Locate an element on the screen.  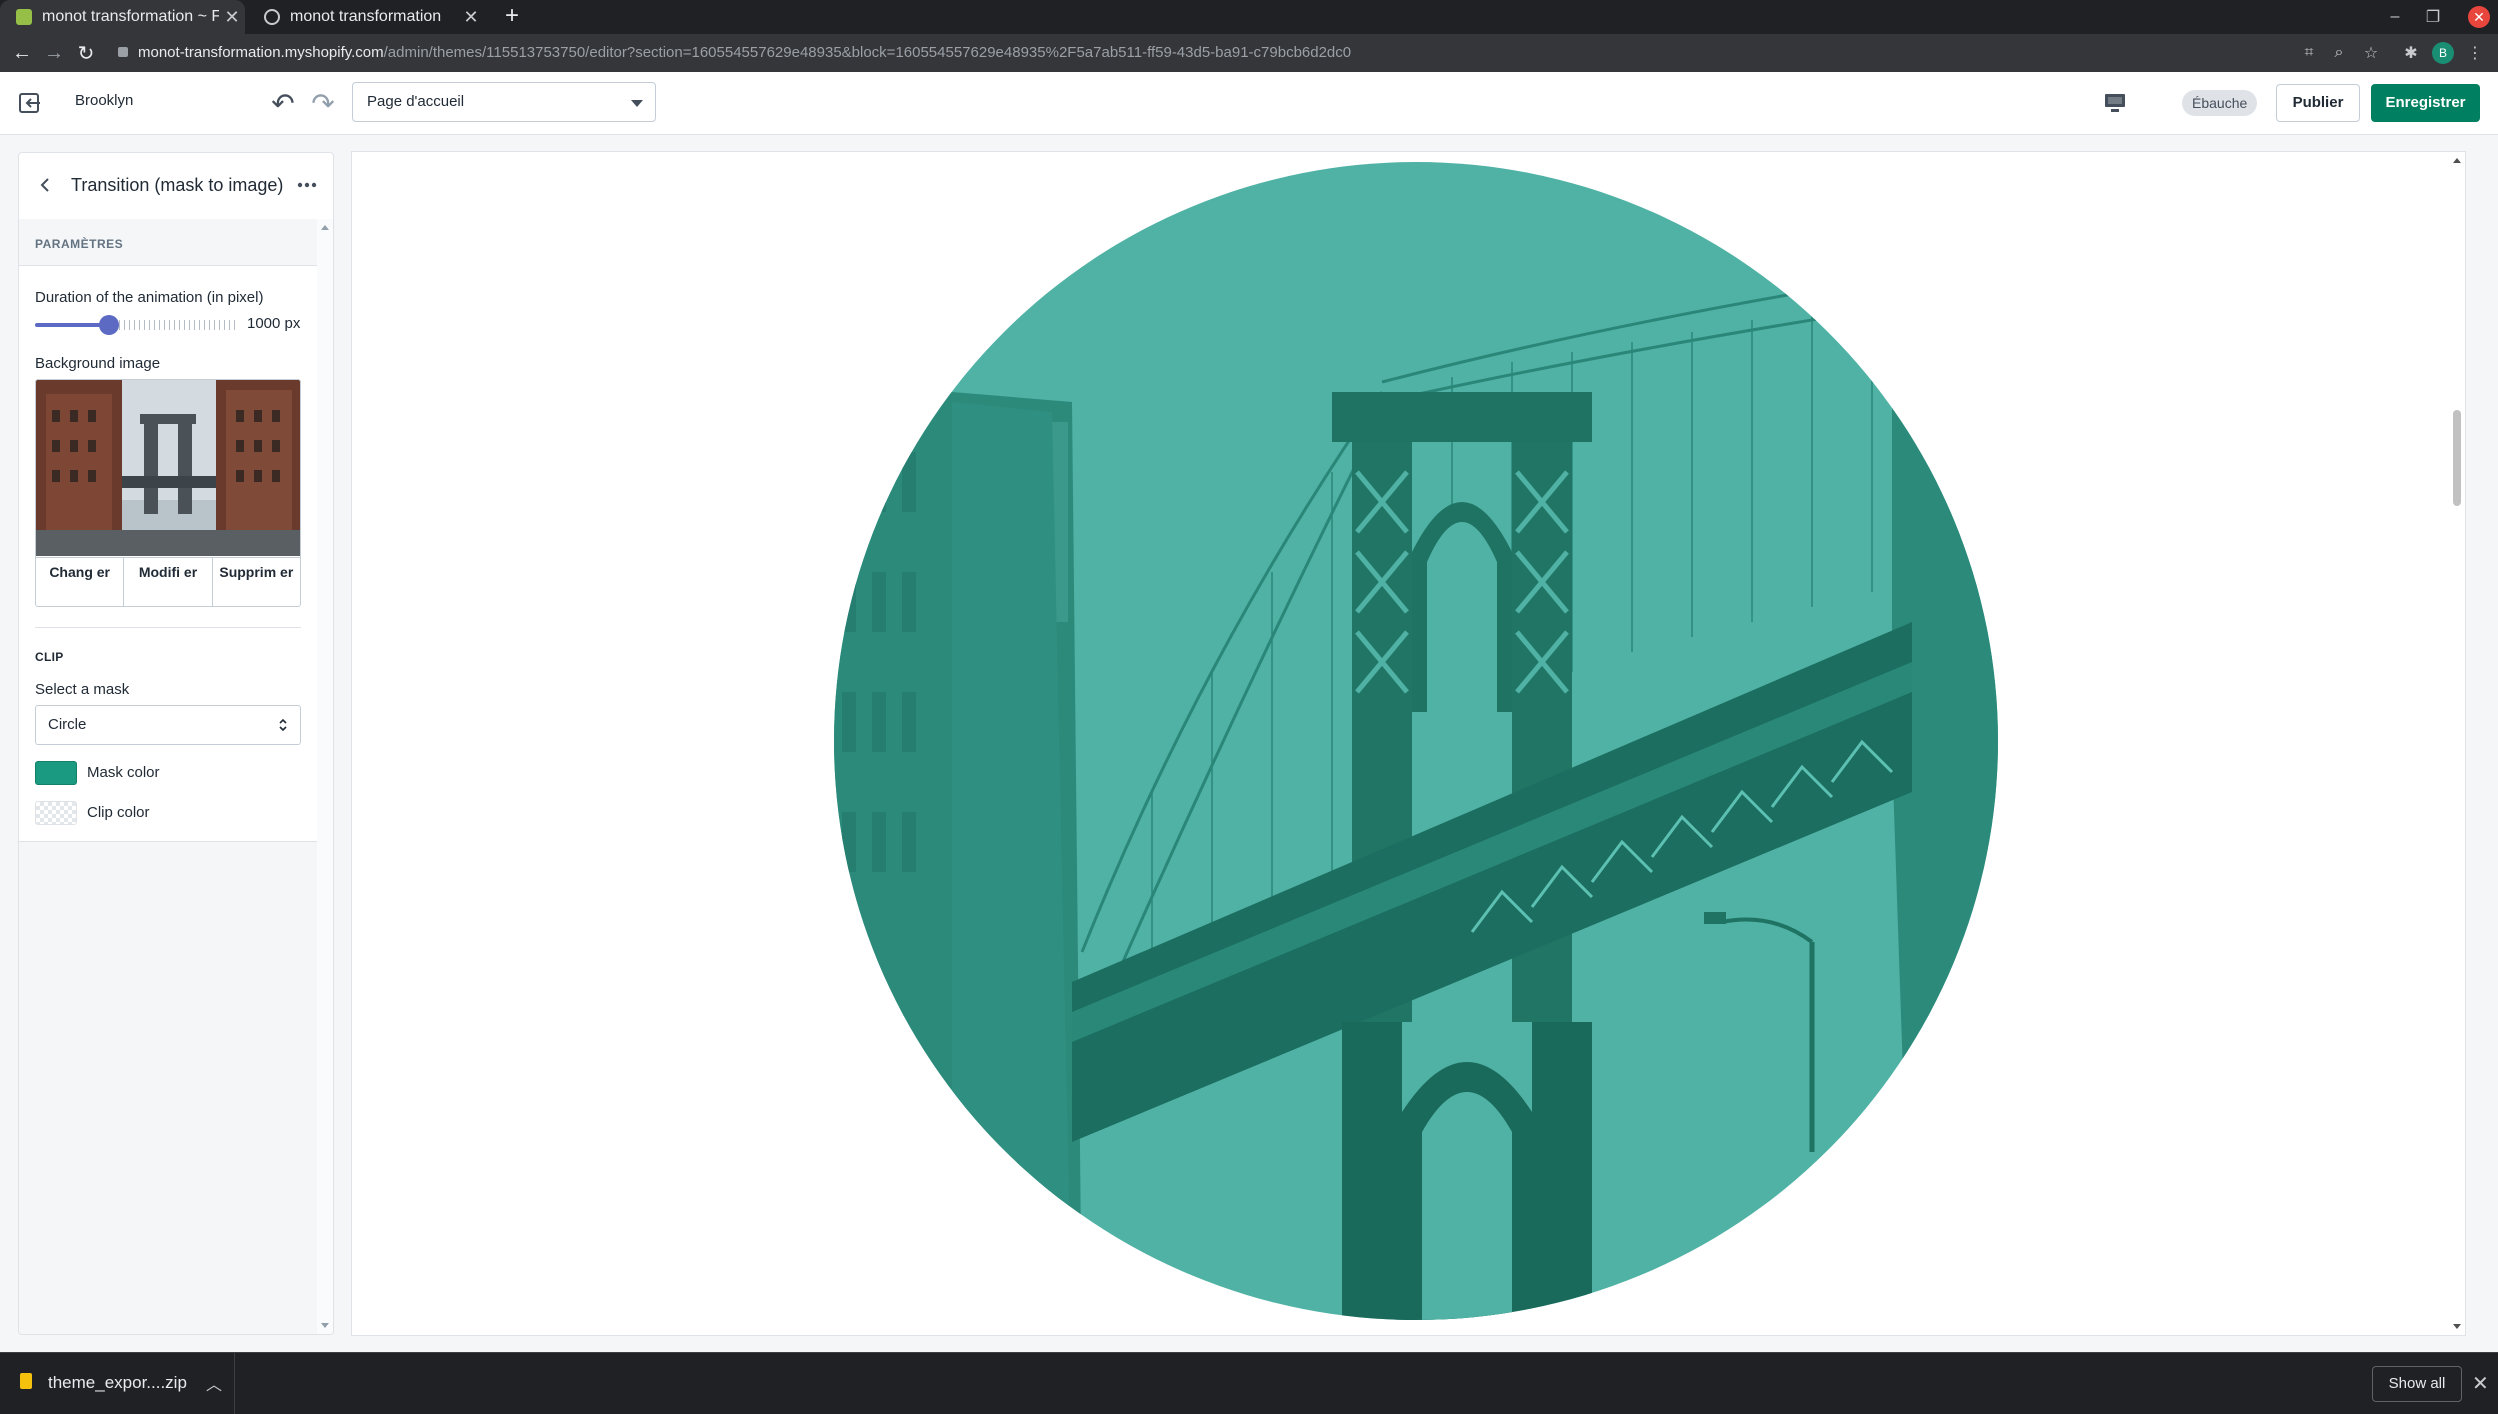
browser-menu-icon: ⋮ is located at coordinates (2475, 53).